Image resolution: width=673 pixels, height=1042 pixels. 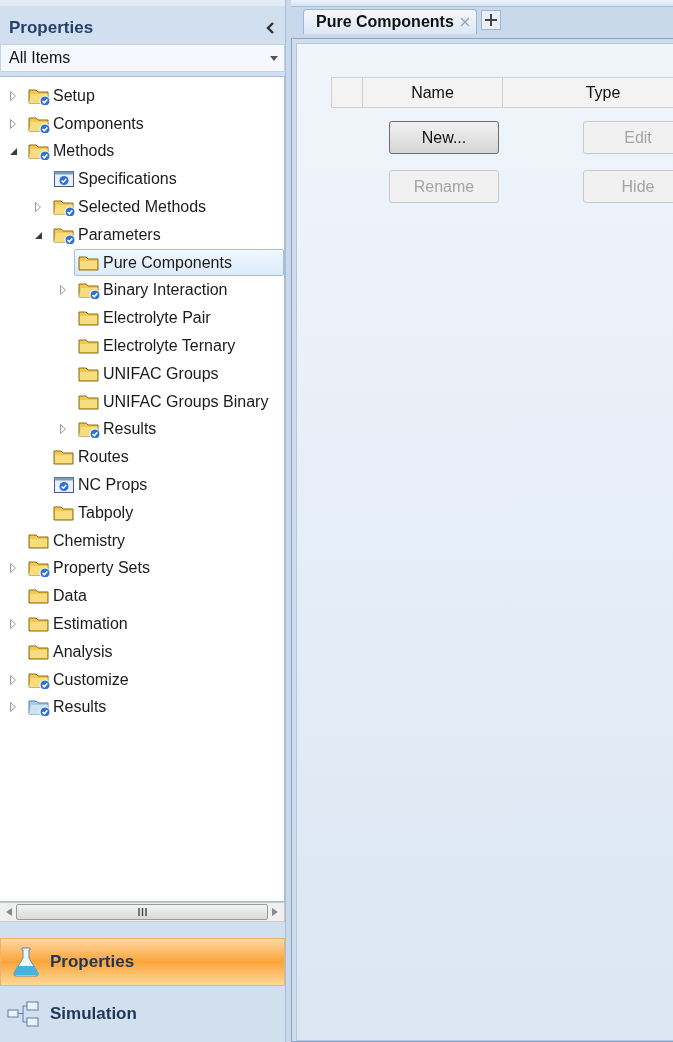 What do you see at coordinates (166, 485) in the screenshot?
I see `tree-item: NC Props` at bounding box center [166, 485].